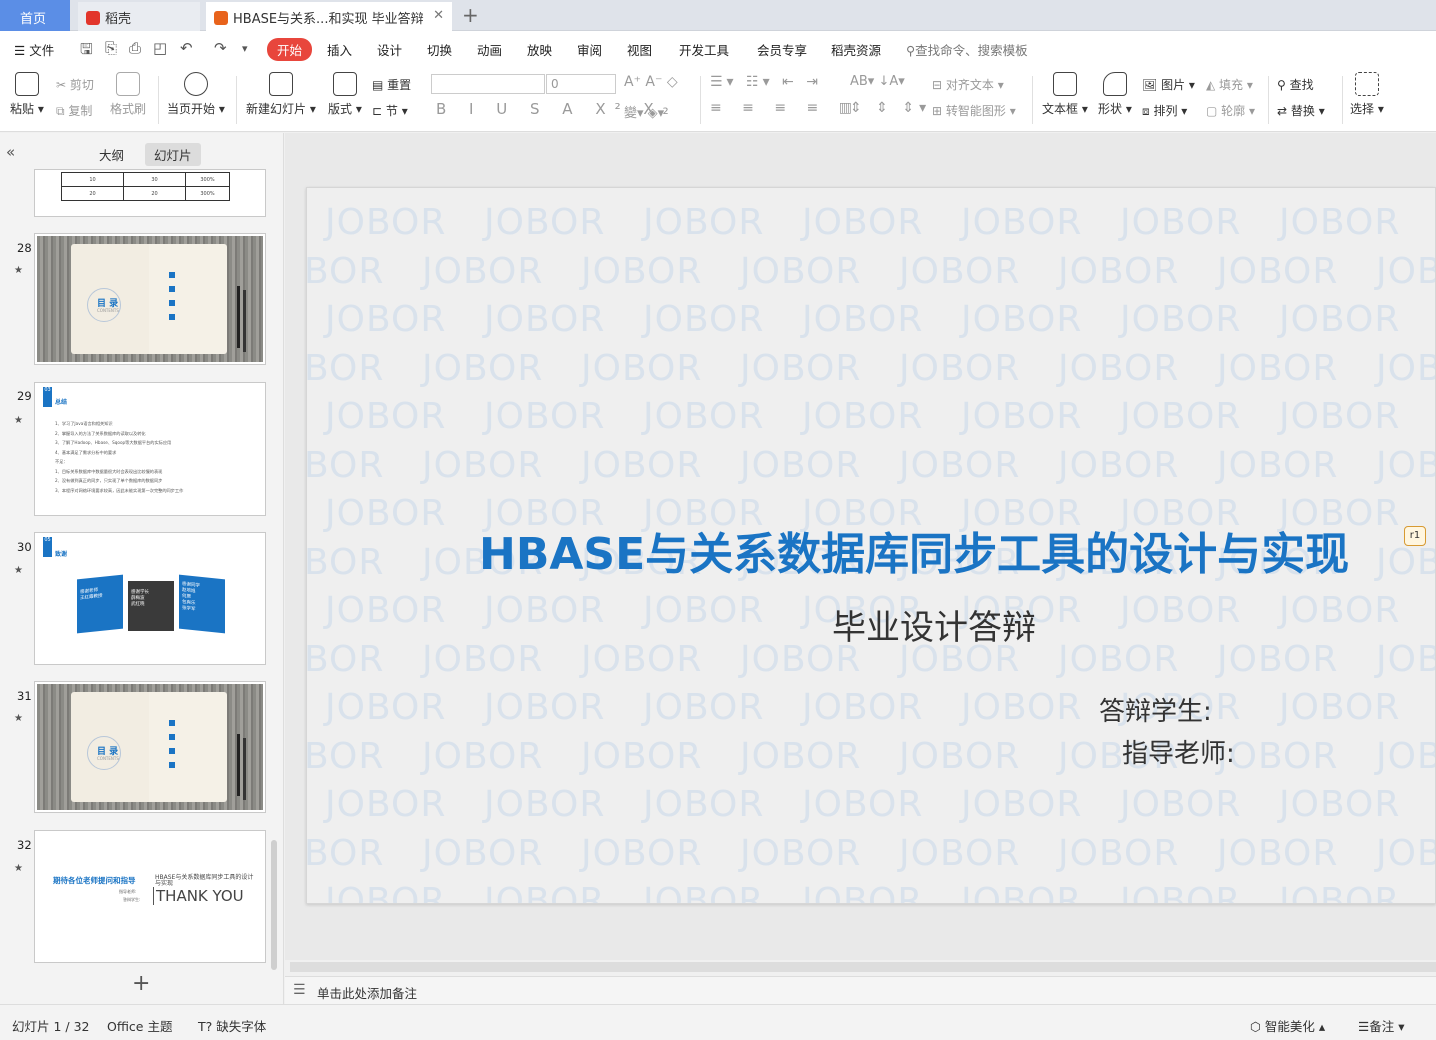 The image size is (1436, 1040). What do you see at coordinates (389, 49) in the screenshot?
I see `menu-design: 设计` at bounding box center [389, 49].